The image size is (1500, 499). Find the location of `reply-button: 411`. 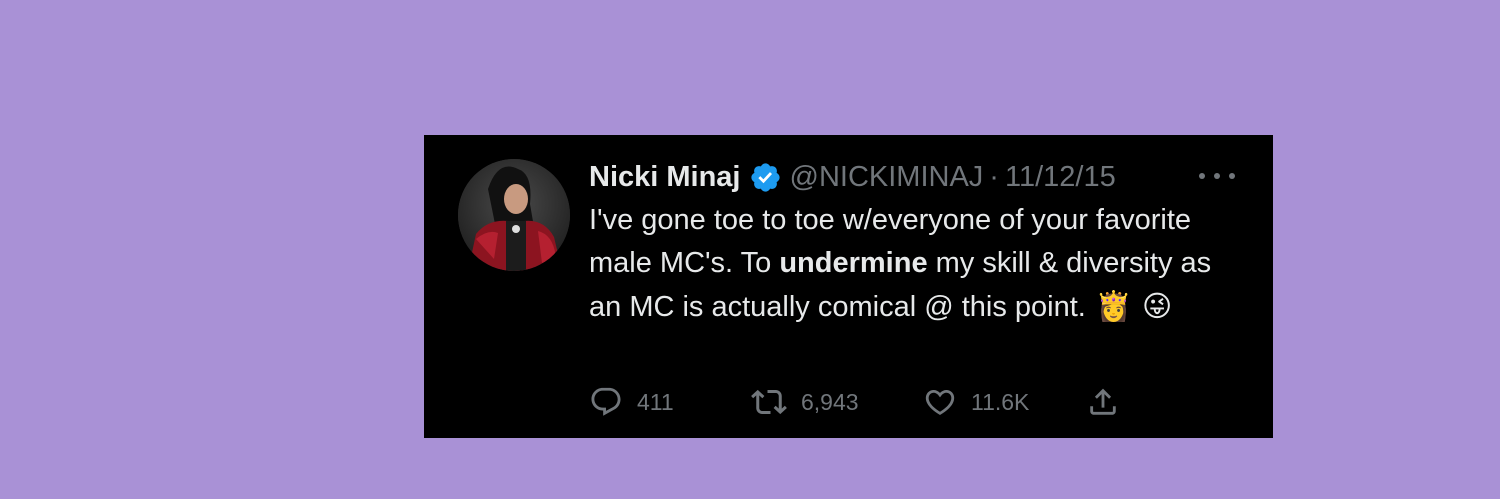

reply-button: 411 is located at coordinates (631, 402).